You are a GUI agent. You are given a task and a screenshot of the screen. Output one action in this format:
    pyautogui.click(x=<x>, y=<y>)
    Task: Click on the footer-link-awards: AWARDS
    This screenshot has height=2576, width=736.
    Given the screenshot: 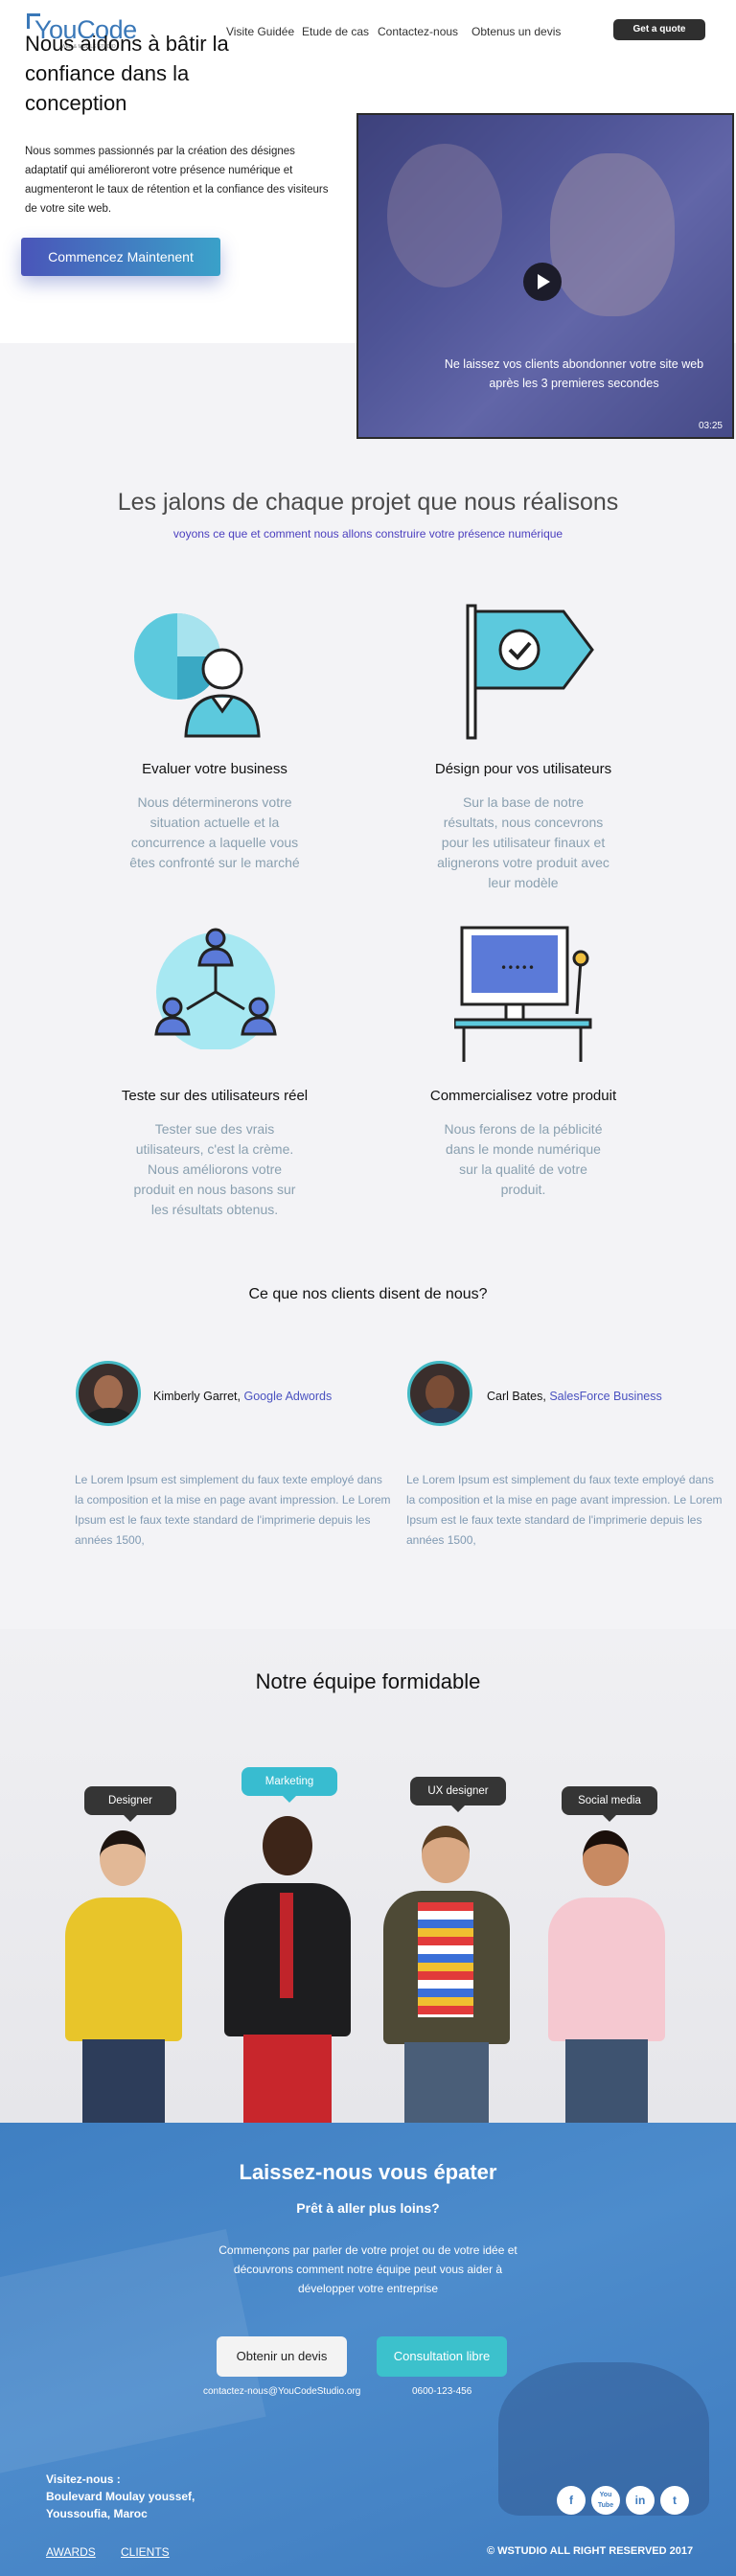 What is the action you would take?
    pyautogui.click(x=71, y=2552)
    